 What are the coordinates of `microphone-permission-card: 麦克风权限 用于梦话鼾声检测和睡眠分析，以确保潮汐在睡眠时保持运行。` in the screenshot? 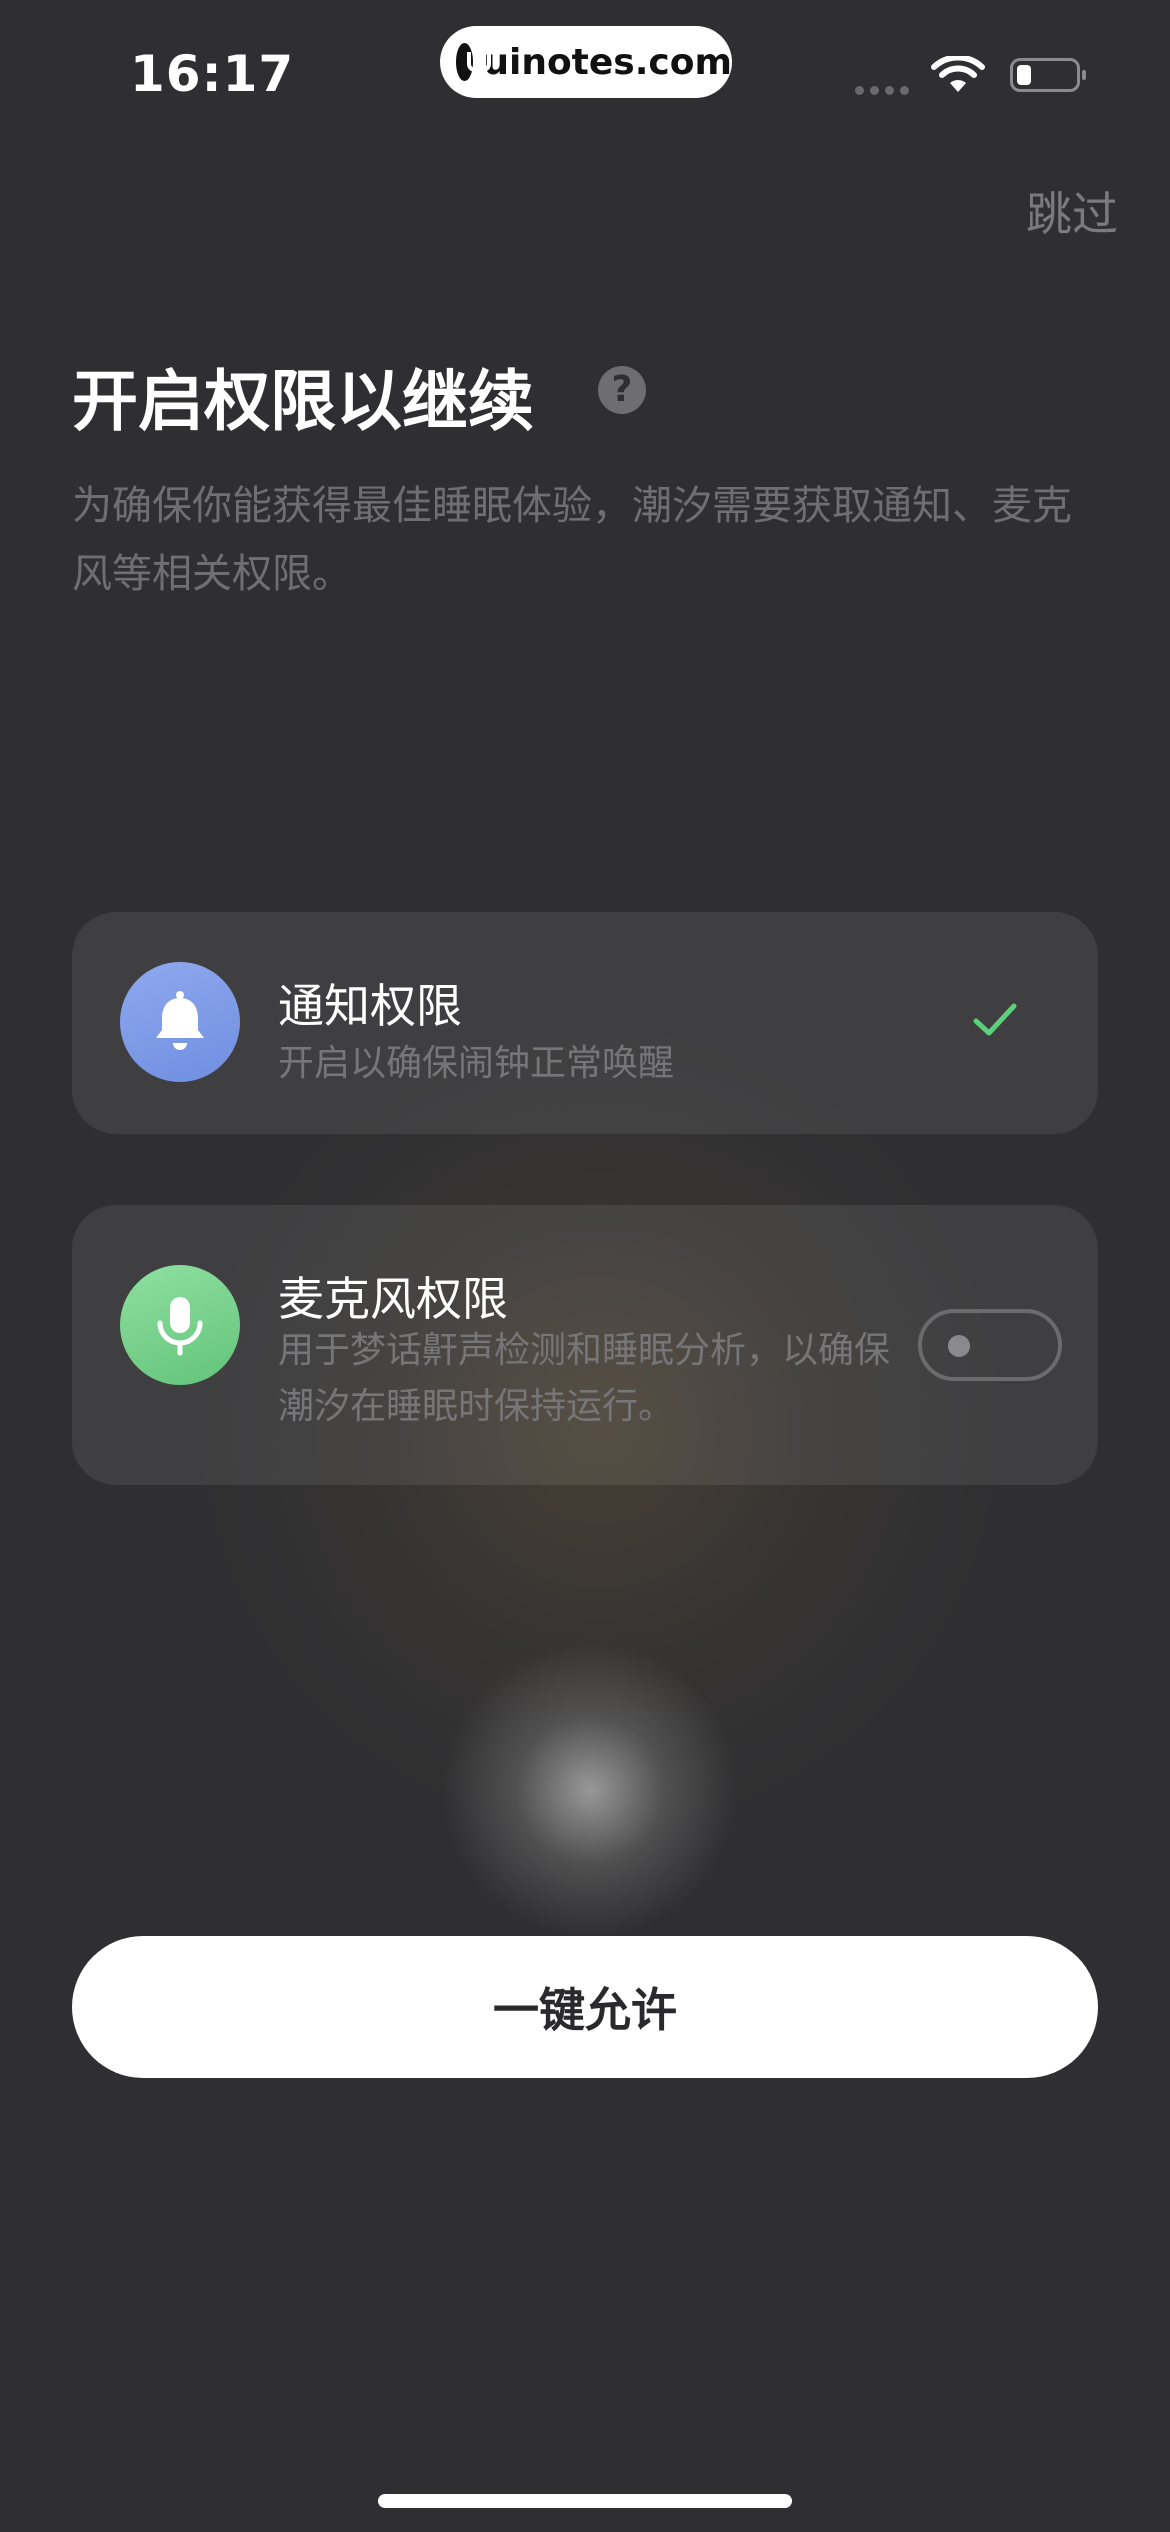 It's located at (585, 1345).